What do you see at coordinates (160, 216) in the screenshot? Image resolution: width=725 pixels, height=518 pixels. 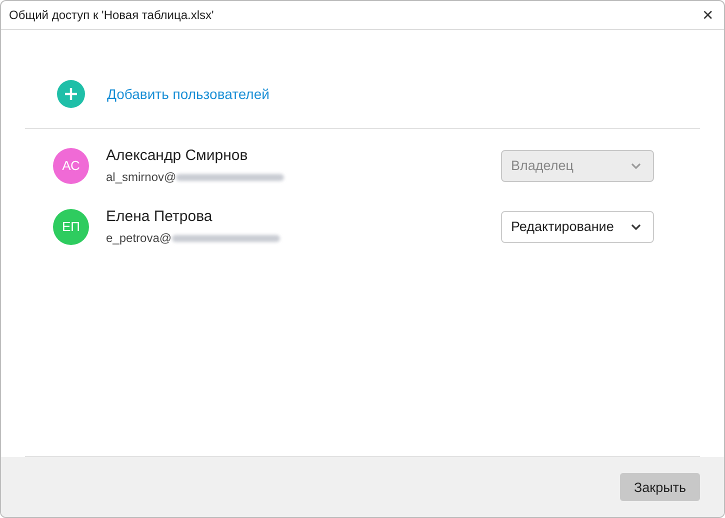 I see `user-name: Елена Петрова` at bounding box center [160, 216].